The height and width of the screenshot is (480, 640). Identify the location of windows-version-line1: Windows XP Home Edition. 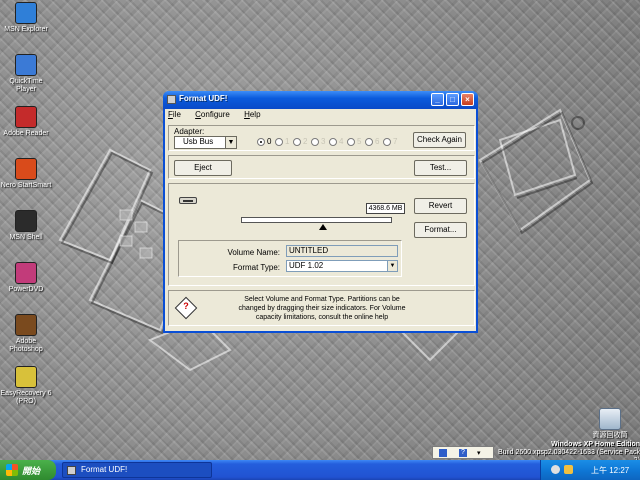
(595, 444).